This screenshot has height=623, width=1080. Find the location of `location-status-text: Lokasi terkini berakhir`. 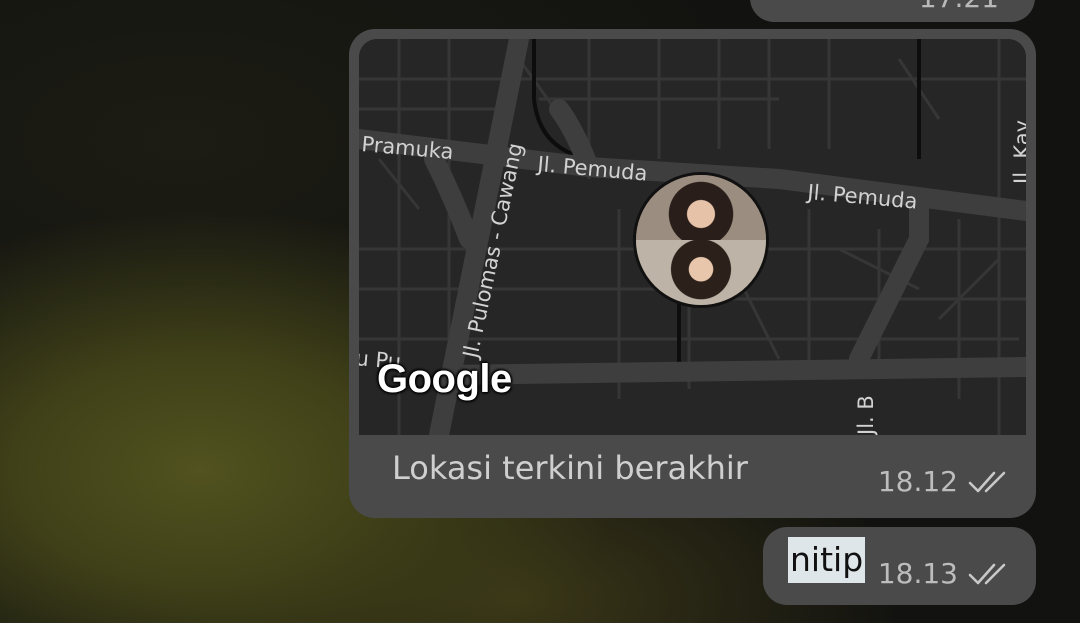

location-status-text: Lokasi terkini berakhir is located at coordinates (570, 468).